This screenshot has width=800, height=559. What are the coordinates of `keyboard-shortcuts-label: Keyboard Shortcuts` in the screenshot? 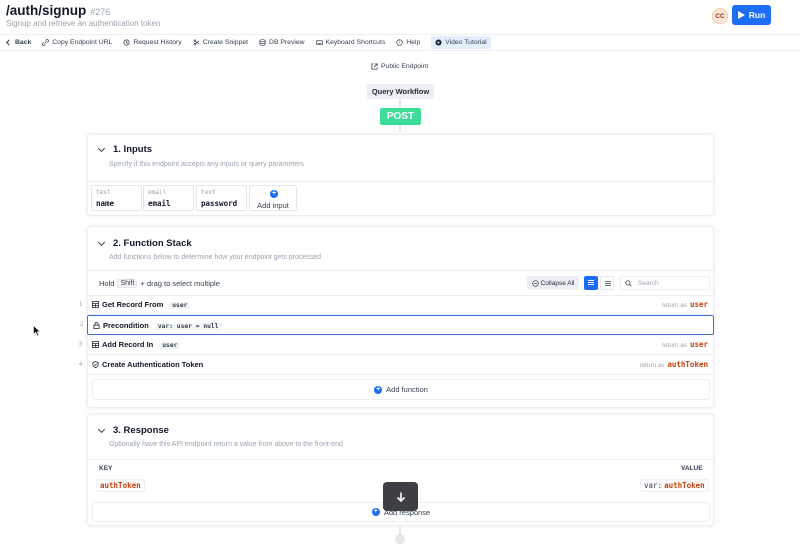 It's located at (355, 42).